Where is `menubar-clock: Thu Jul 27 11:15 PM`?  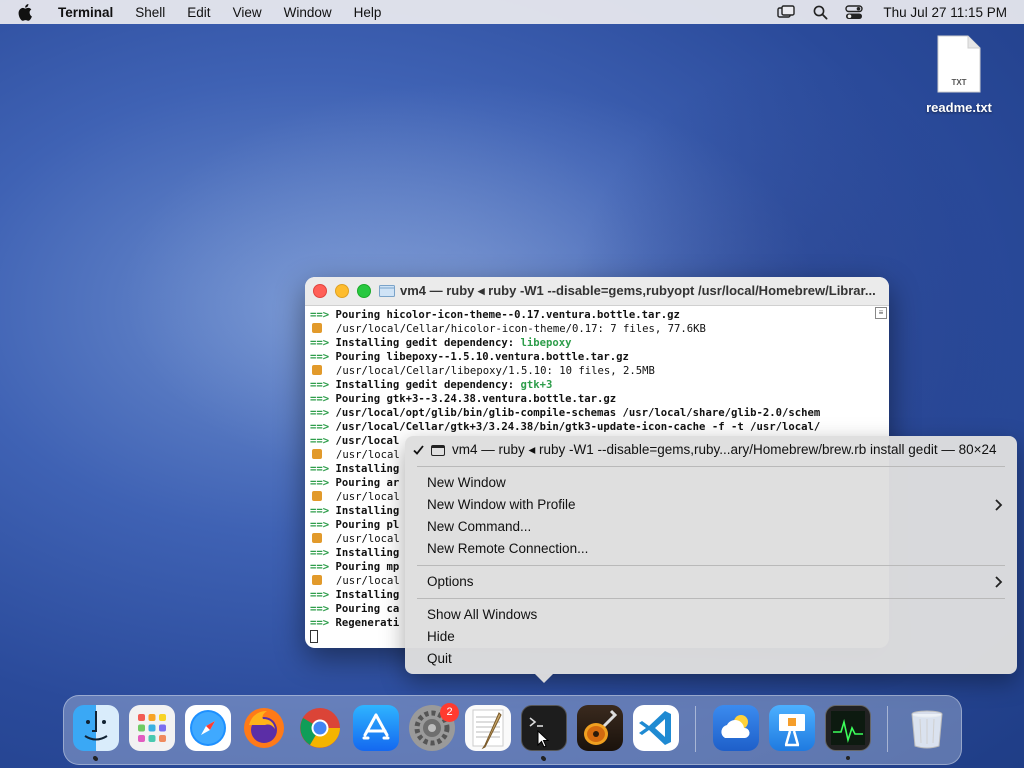 menubar-clock: Thu Jul 27 11:15 PM is located at coordinates (945, 12).